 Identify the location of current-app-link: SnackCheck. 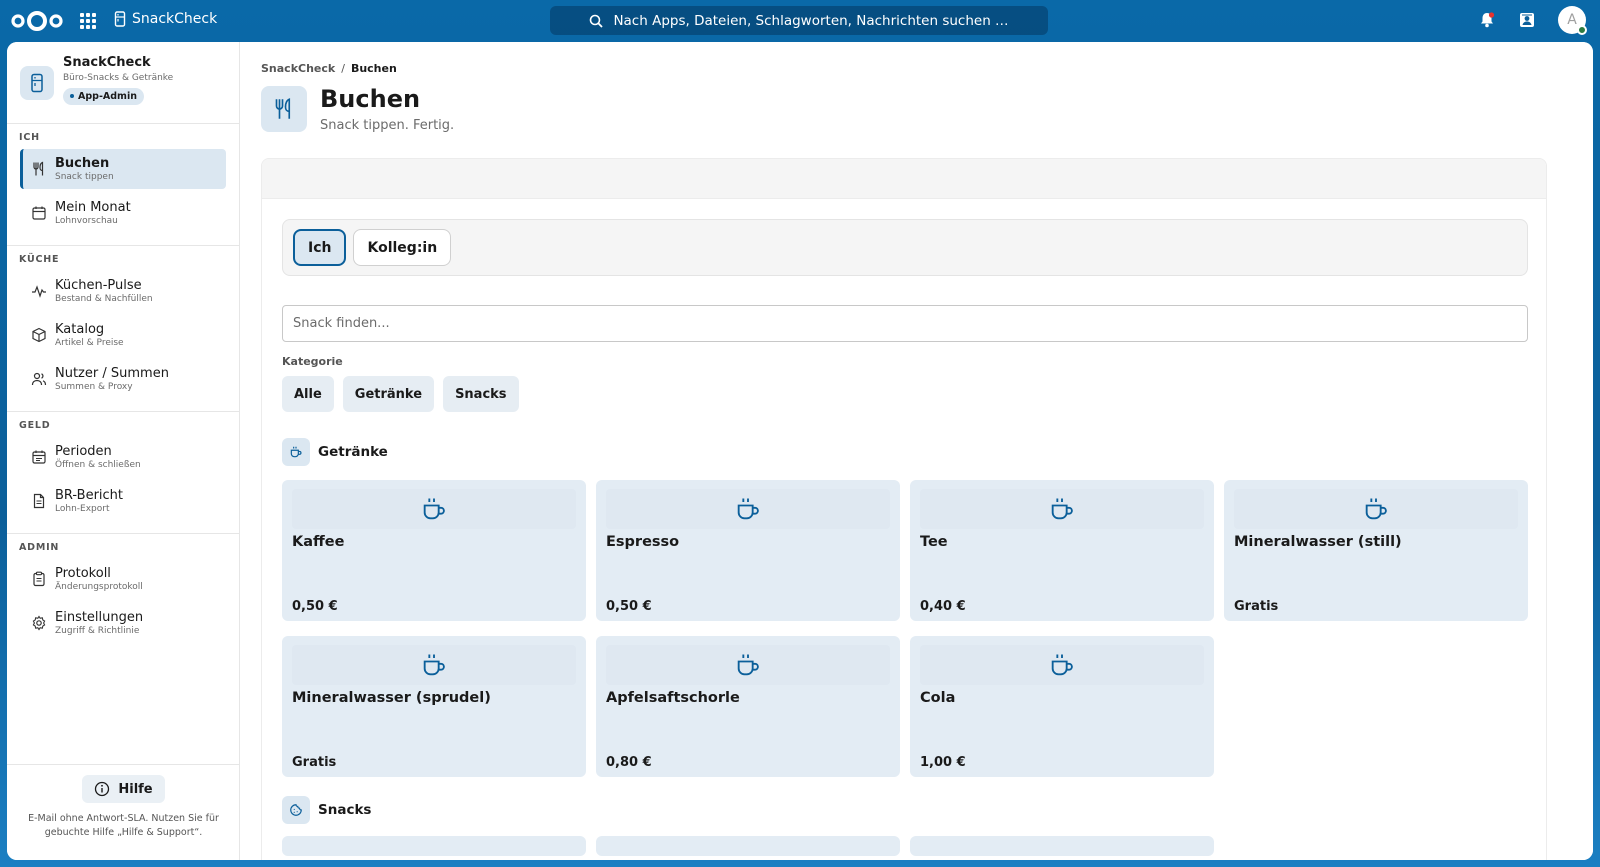
(165, 19).